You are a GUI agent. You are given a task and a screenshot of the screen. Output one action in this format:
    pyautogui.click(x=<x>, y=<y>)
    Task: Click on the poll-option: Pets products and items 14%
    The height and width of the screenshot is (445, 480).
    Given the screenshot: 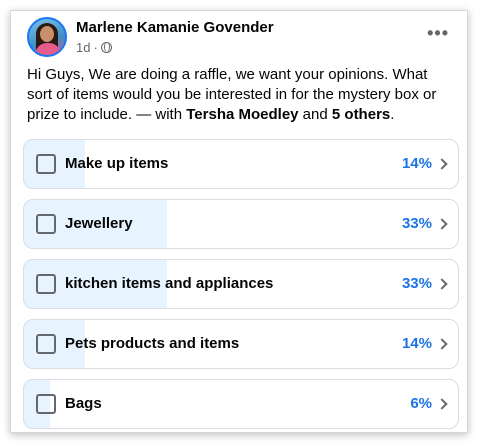 What is the action you would take?
    pyautogui.click(x=241, y=344)
    